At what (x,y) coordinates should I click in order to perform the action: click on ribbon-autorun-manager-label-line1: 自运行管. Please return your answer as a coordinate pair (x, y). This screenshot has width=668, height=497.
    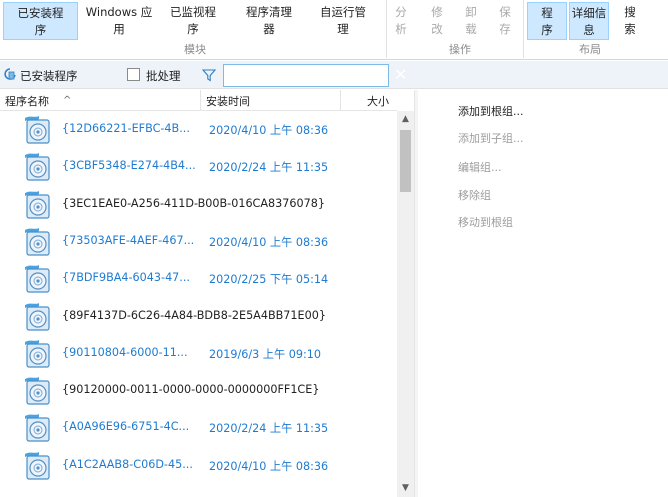
    Looking at the image, I should click on (343, 12).